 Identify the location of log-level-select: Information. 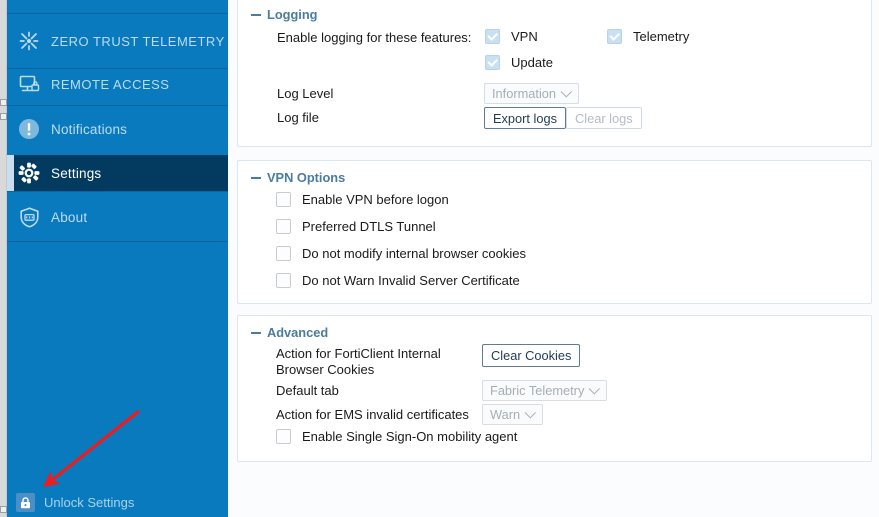
(532, 93).